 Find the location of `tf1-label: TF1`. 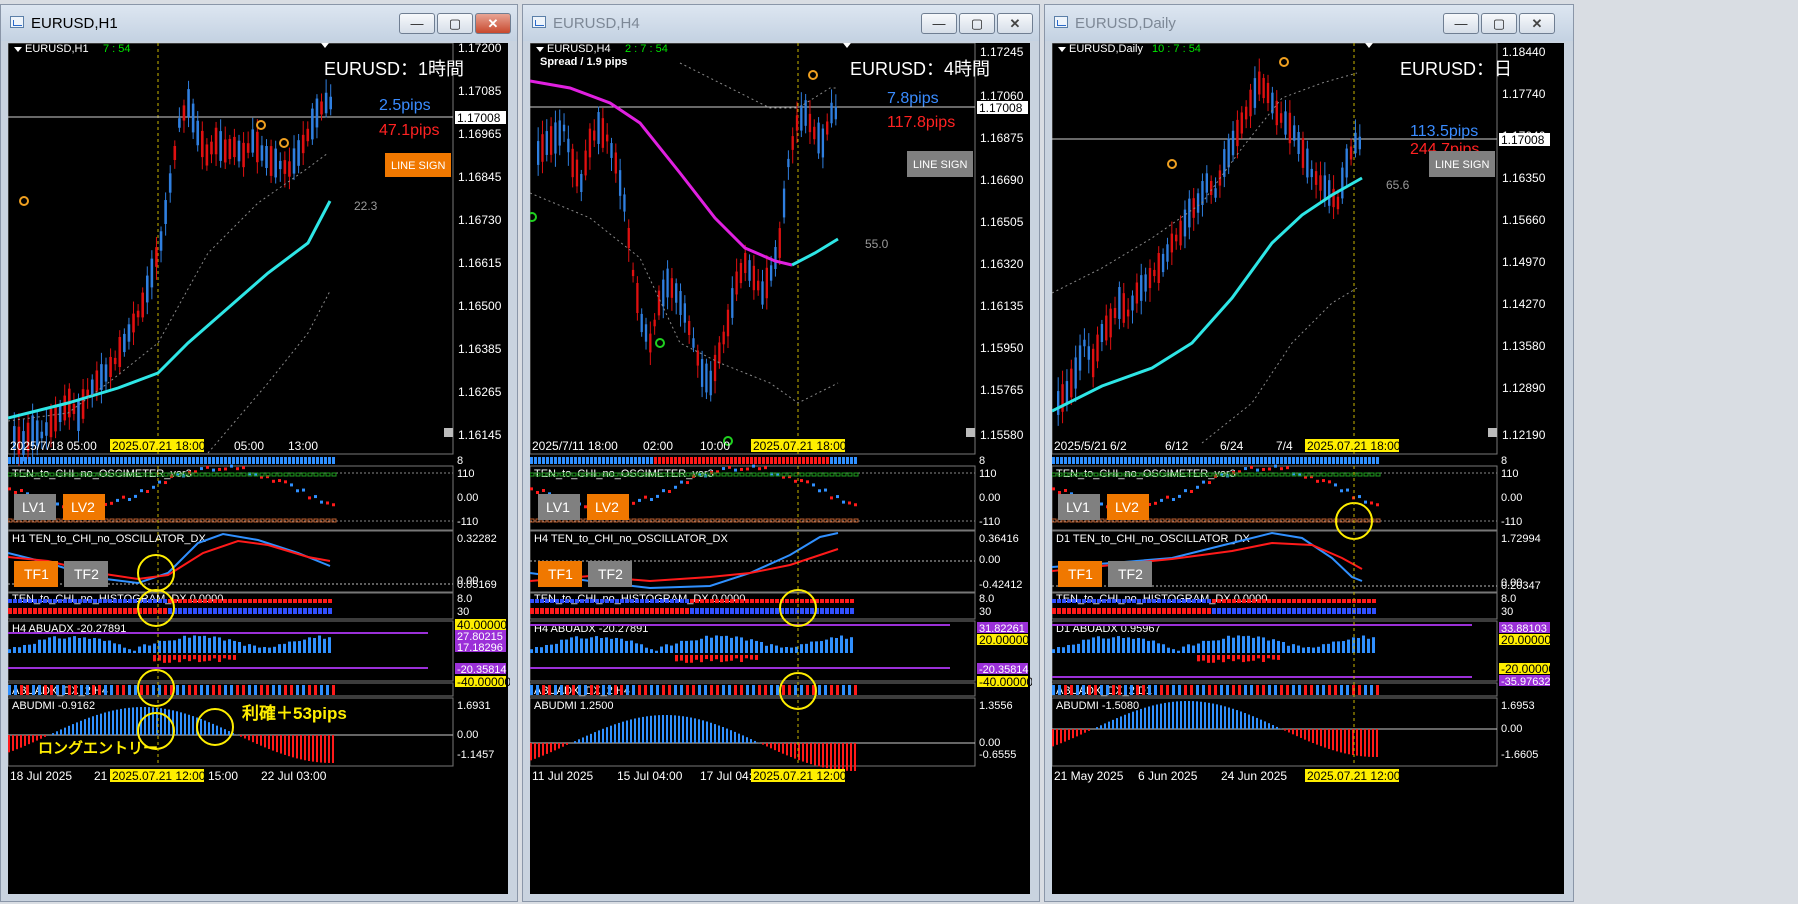

tf1-label: TF1 is located at coordinates (560, 574).